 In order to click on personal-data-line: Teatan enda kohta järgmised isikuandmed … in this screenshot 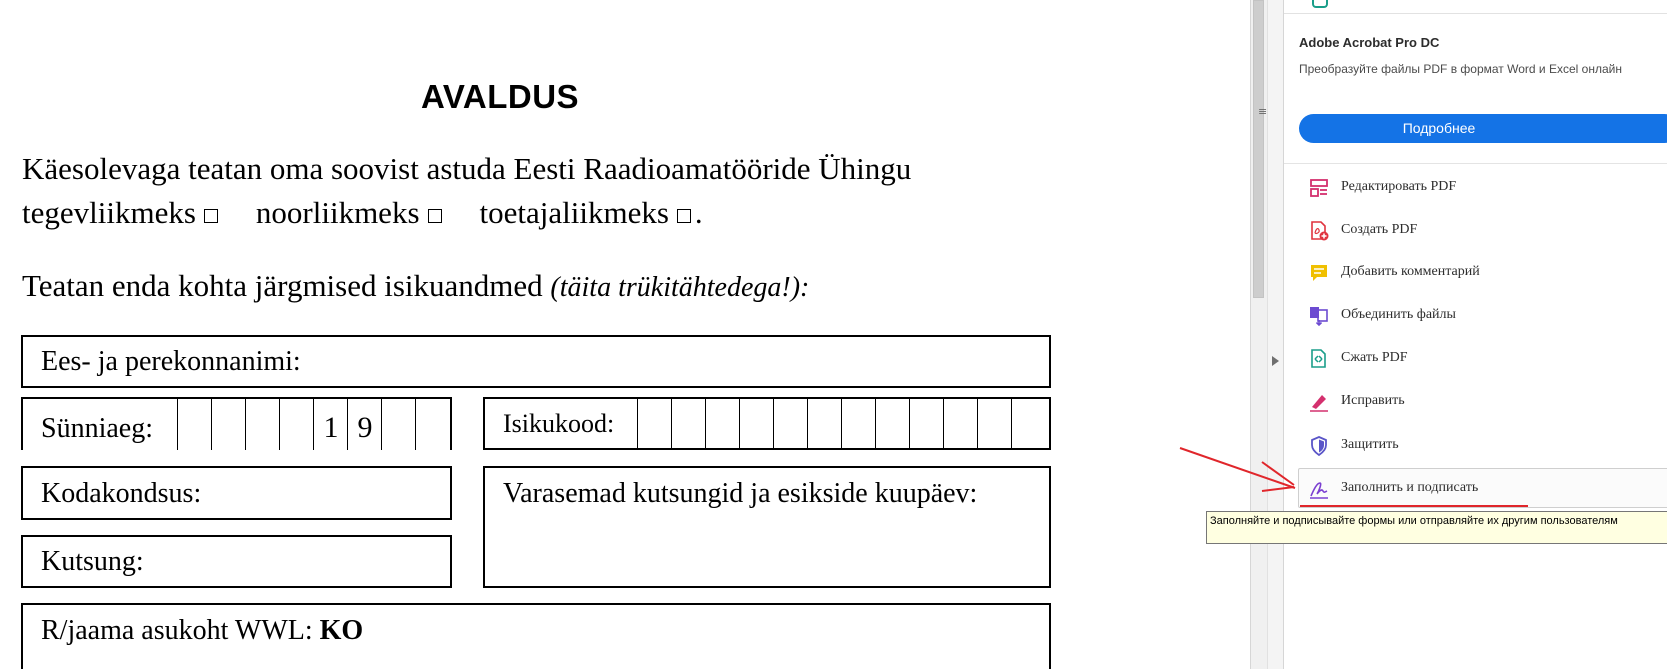, I will do `click(415, 286)`.